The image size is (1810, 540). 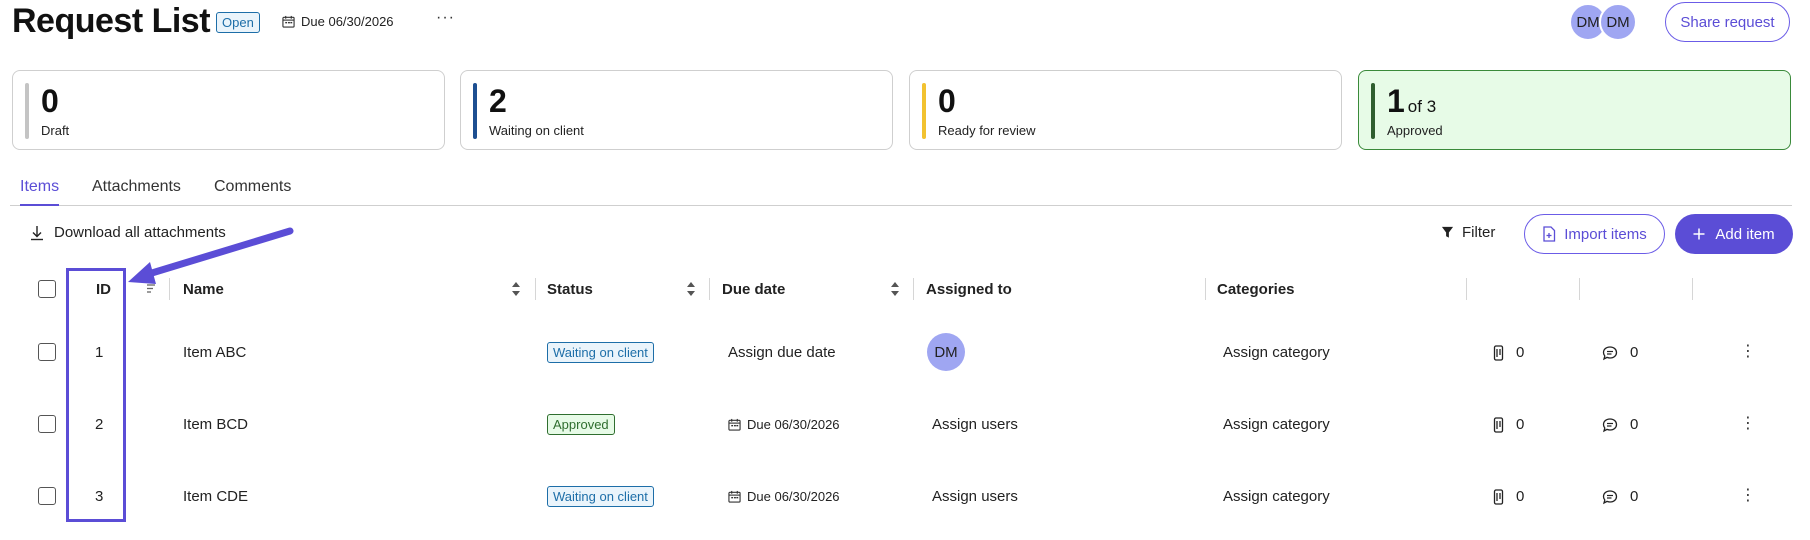 What do you see at coordinates (987, 130) in the screenshot?
I see `stat-label: Ready for review` at bounding box center [987, 130].